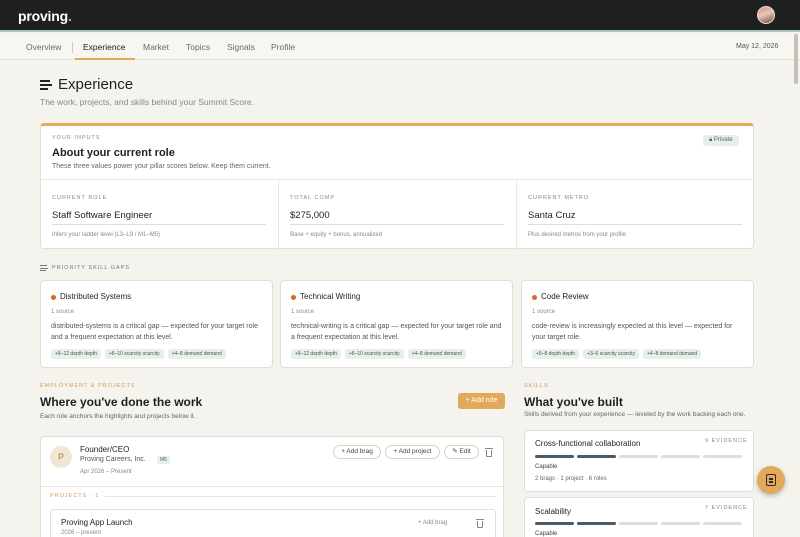 This screenshot has width=800, height=537. I want to click on sliders-icon, so click(46, 85).